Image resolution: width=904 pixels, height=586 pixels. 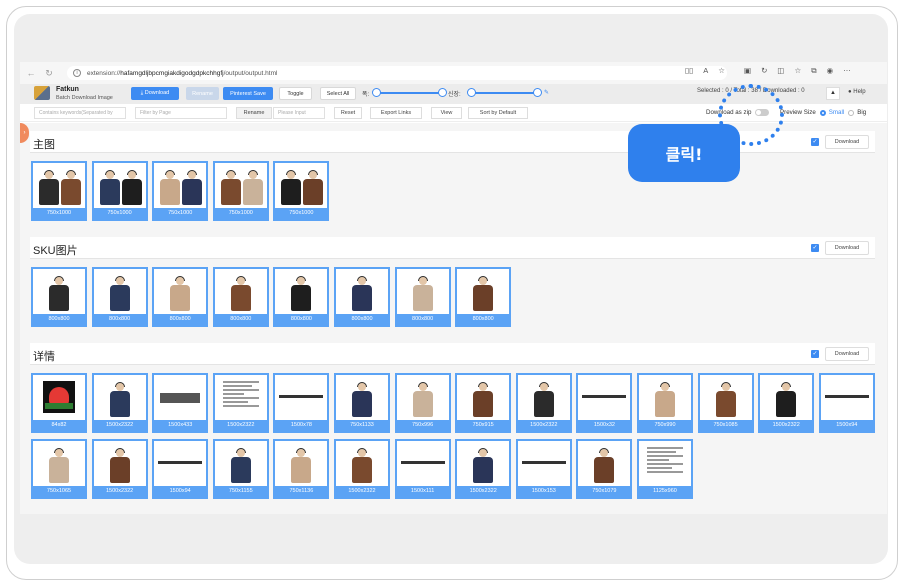 What do you see at coordinates (338, 93) in the screenshot?
I see `select-all-button: Select All` at bounding box center [338, 93].